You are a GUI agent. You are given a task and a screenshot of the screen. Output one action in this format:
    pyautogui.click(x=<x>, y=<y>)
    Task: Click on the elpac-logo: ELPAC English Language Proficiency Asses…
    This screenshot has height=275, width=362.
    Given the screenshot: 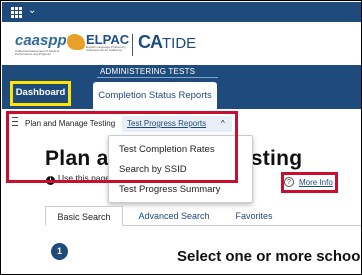 What is the action you would take?
    pyautogui.click(x=102, y=45)
    